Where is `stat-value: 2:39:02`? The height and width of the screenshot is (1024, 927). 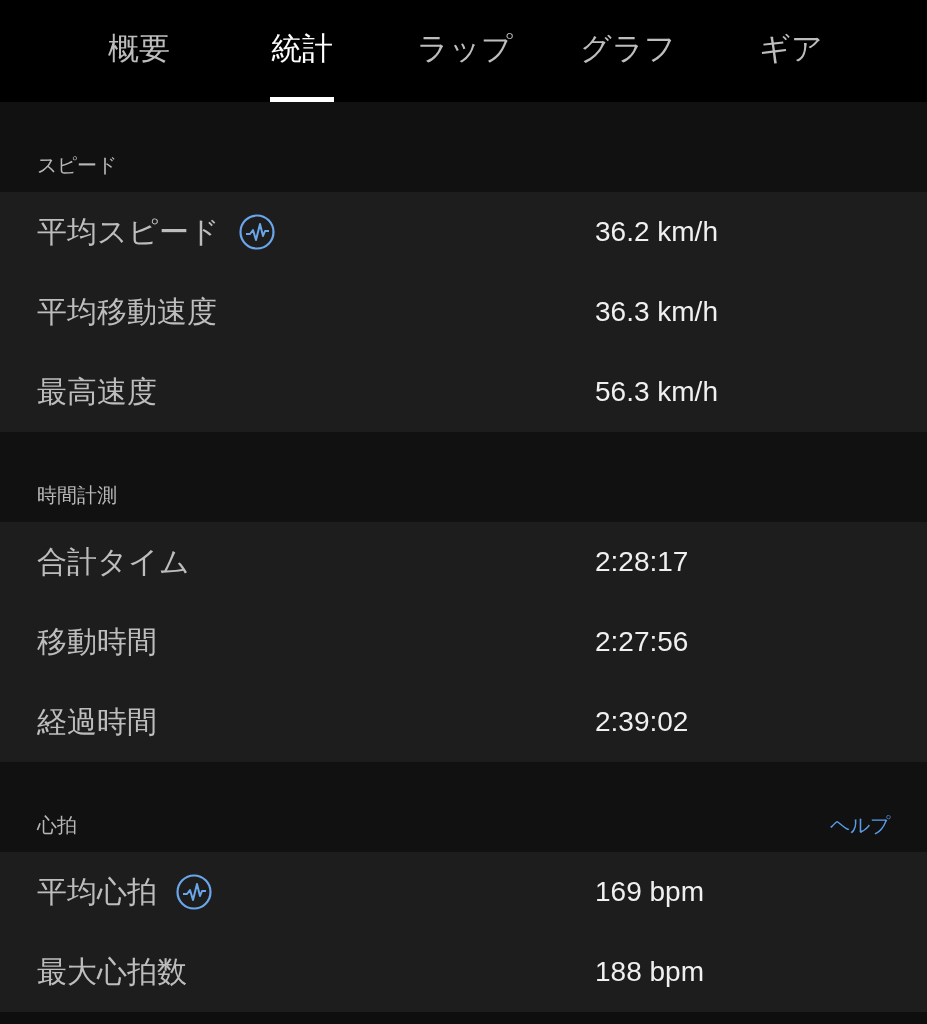 stat-value: 2:39:02 is located at coordinates (642, 722).